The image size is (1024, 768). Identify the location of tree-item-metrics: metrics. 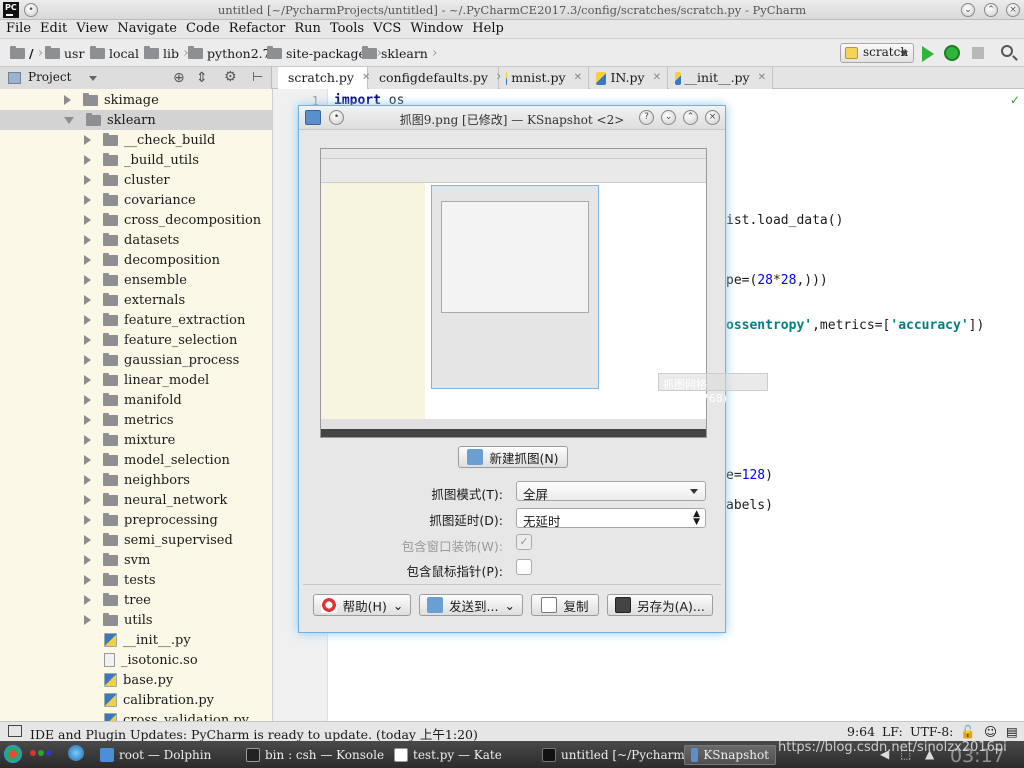
(129, 420).